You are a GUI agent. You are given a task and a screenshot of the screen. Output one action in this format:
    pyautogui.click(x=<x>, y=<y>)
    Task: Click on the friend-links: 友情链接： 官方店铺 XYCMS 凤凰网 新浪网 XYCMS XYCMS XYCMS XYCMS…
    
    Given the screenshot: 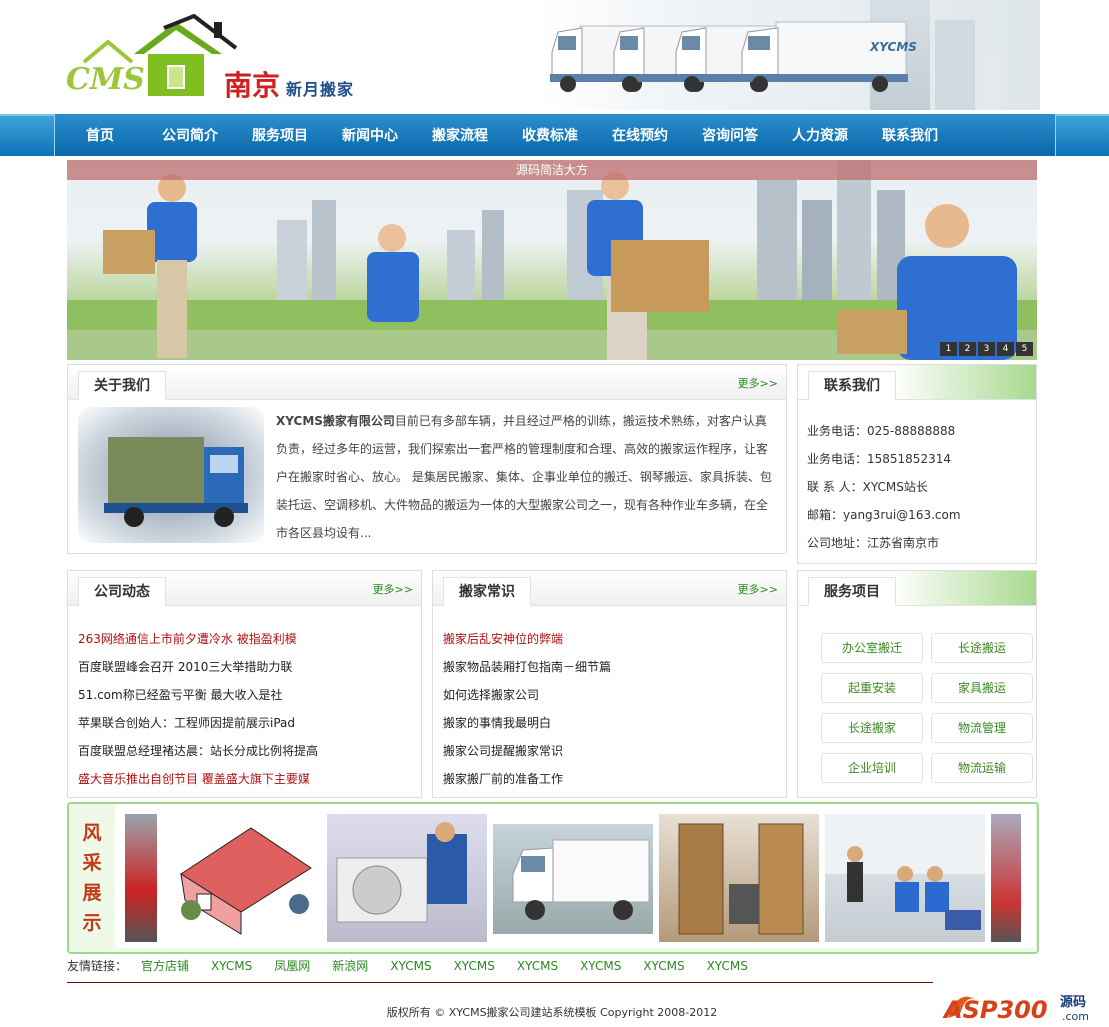 What is the action you would take?
    pyautogui.click(x=552, y=967)
    